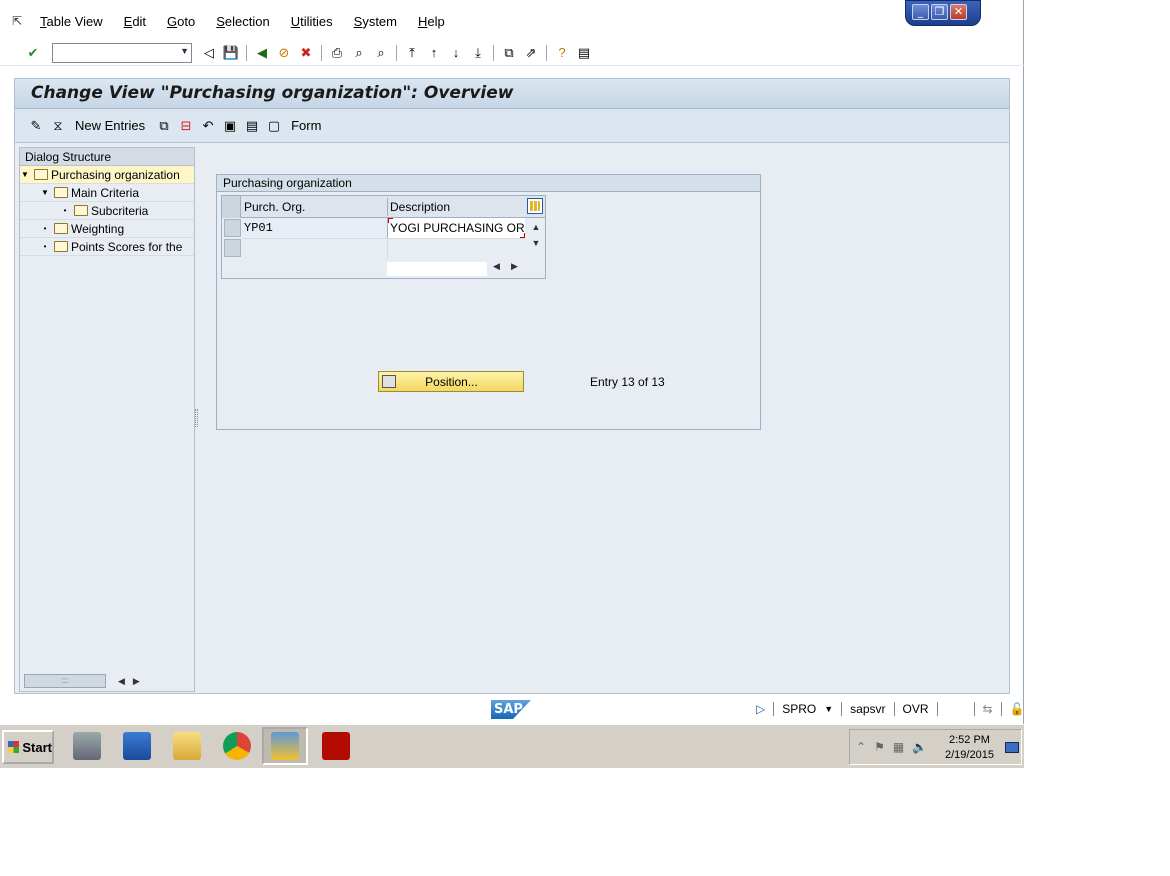  What do you see at coordinates (935, 747) in the screenshot?
I see `system-tray: ⌃ ⚑ ▦ 🔈 2:52 PM 2/19/2015` at bounding box center [935, 747].